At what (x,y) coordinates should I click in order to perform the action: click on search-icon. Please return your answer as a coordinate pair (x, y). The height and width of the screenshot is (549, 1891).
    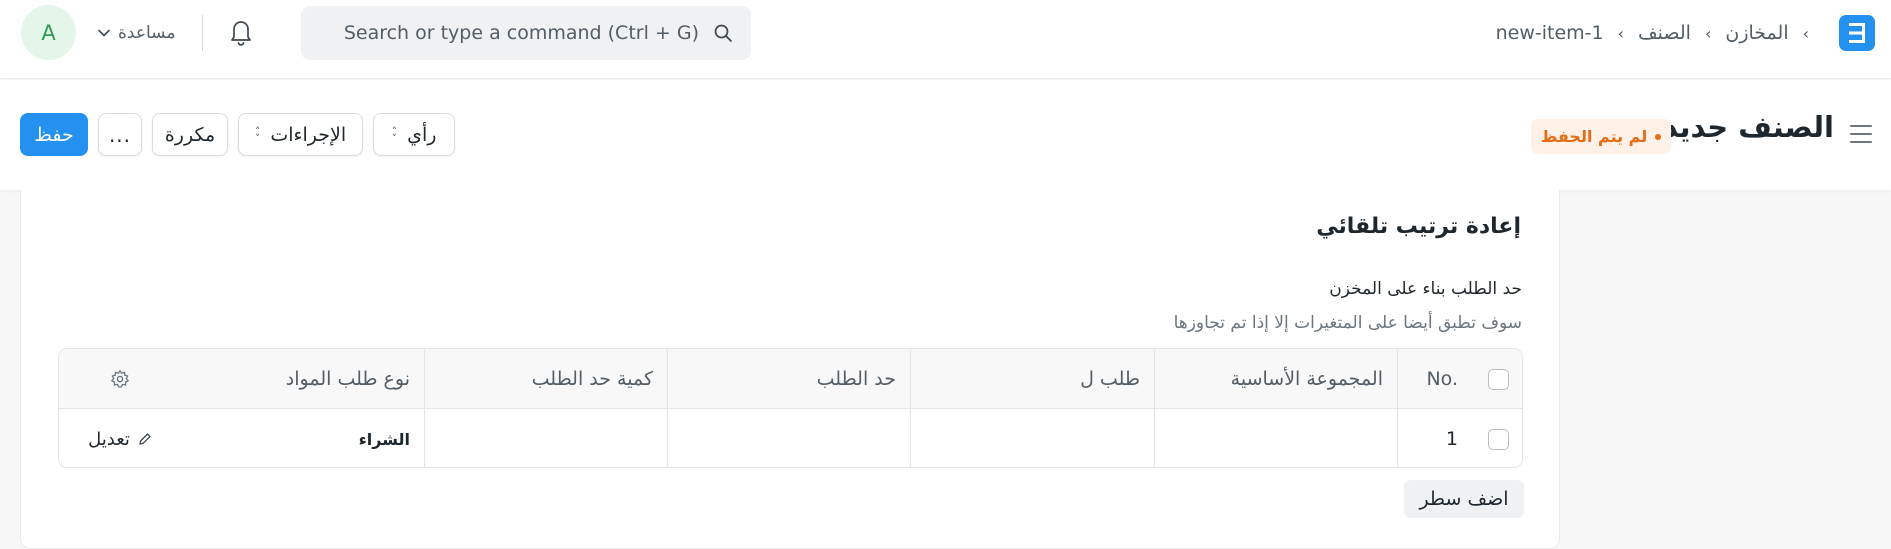
    Looking at the image, I should click on (723, 33).